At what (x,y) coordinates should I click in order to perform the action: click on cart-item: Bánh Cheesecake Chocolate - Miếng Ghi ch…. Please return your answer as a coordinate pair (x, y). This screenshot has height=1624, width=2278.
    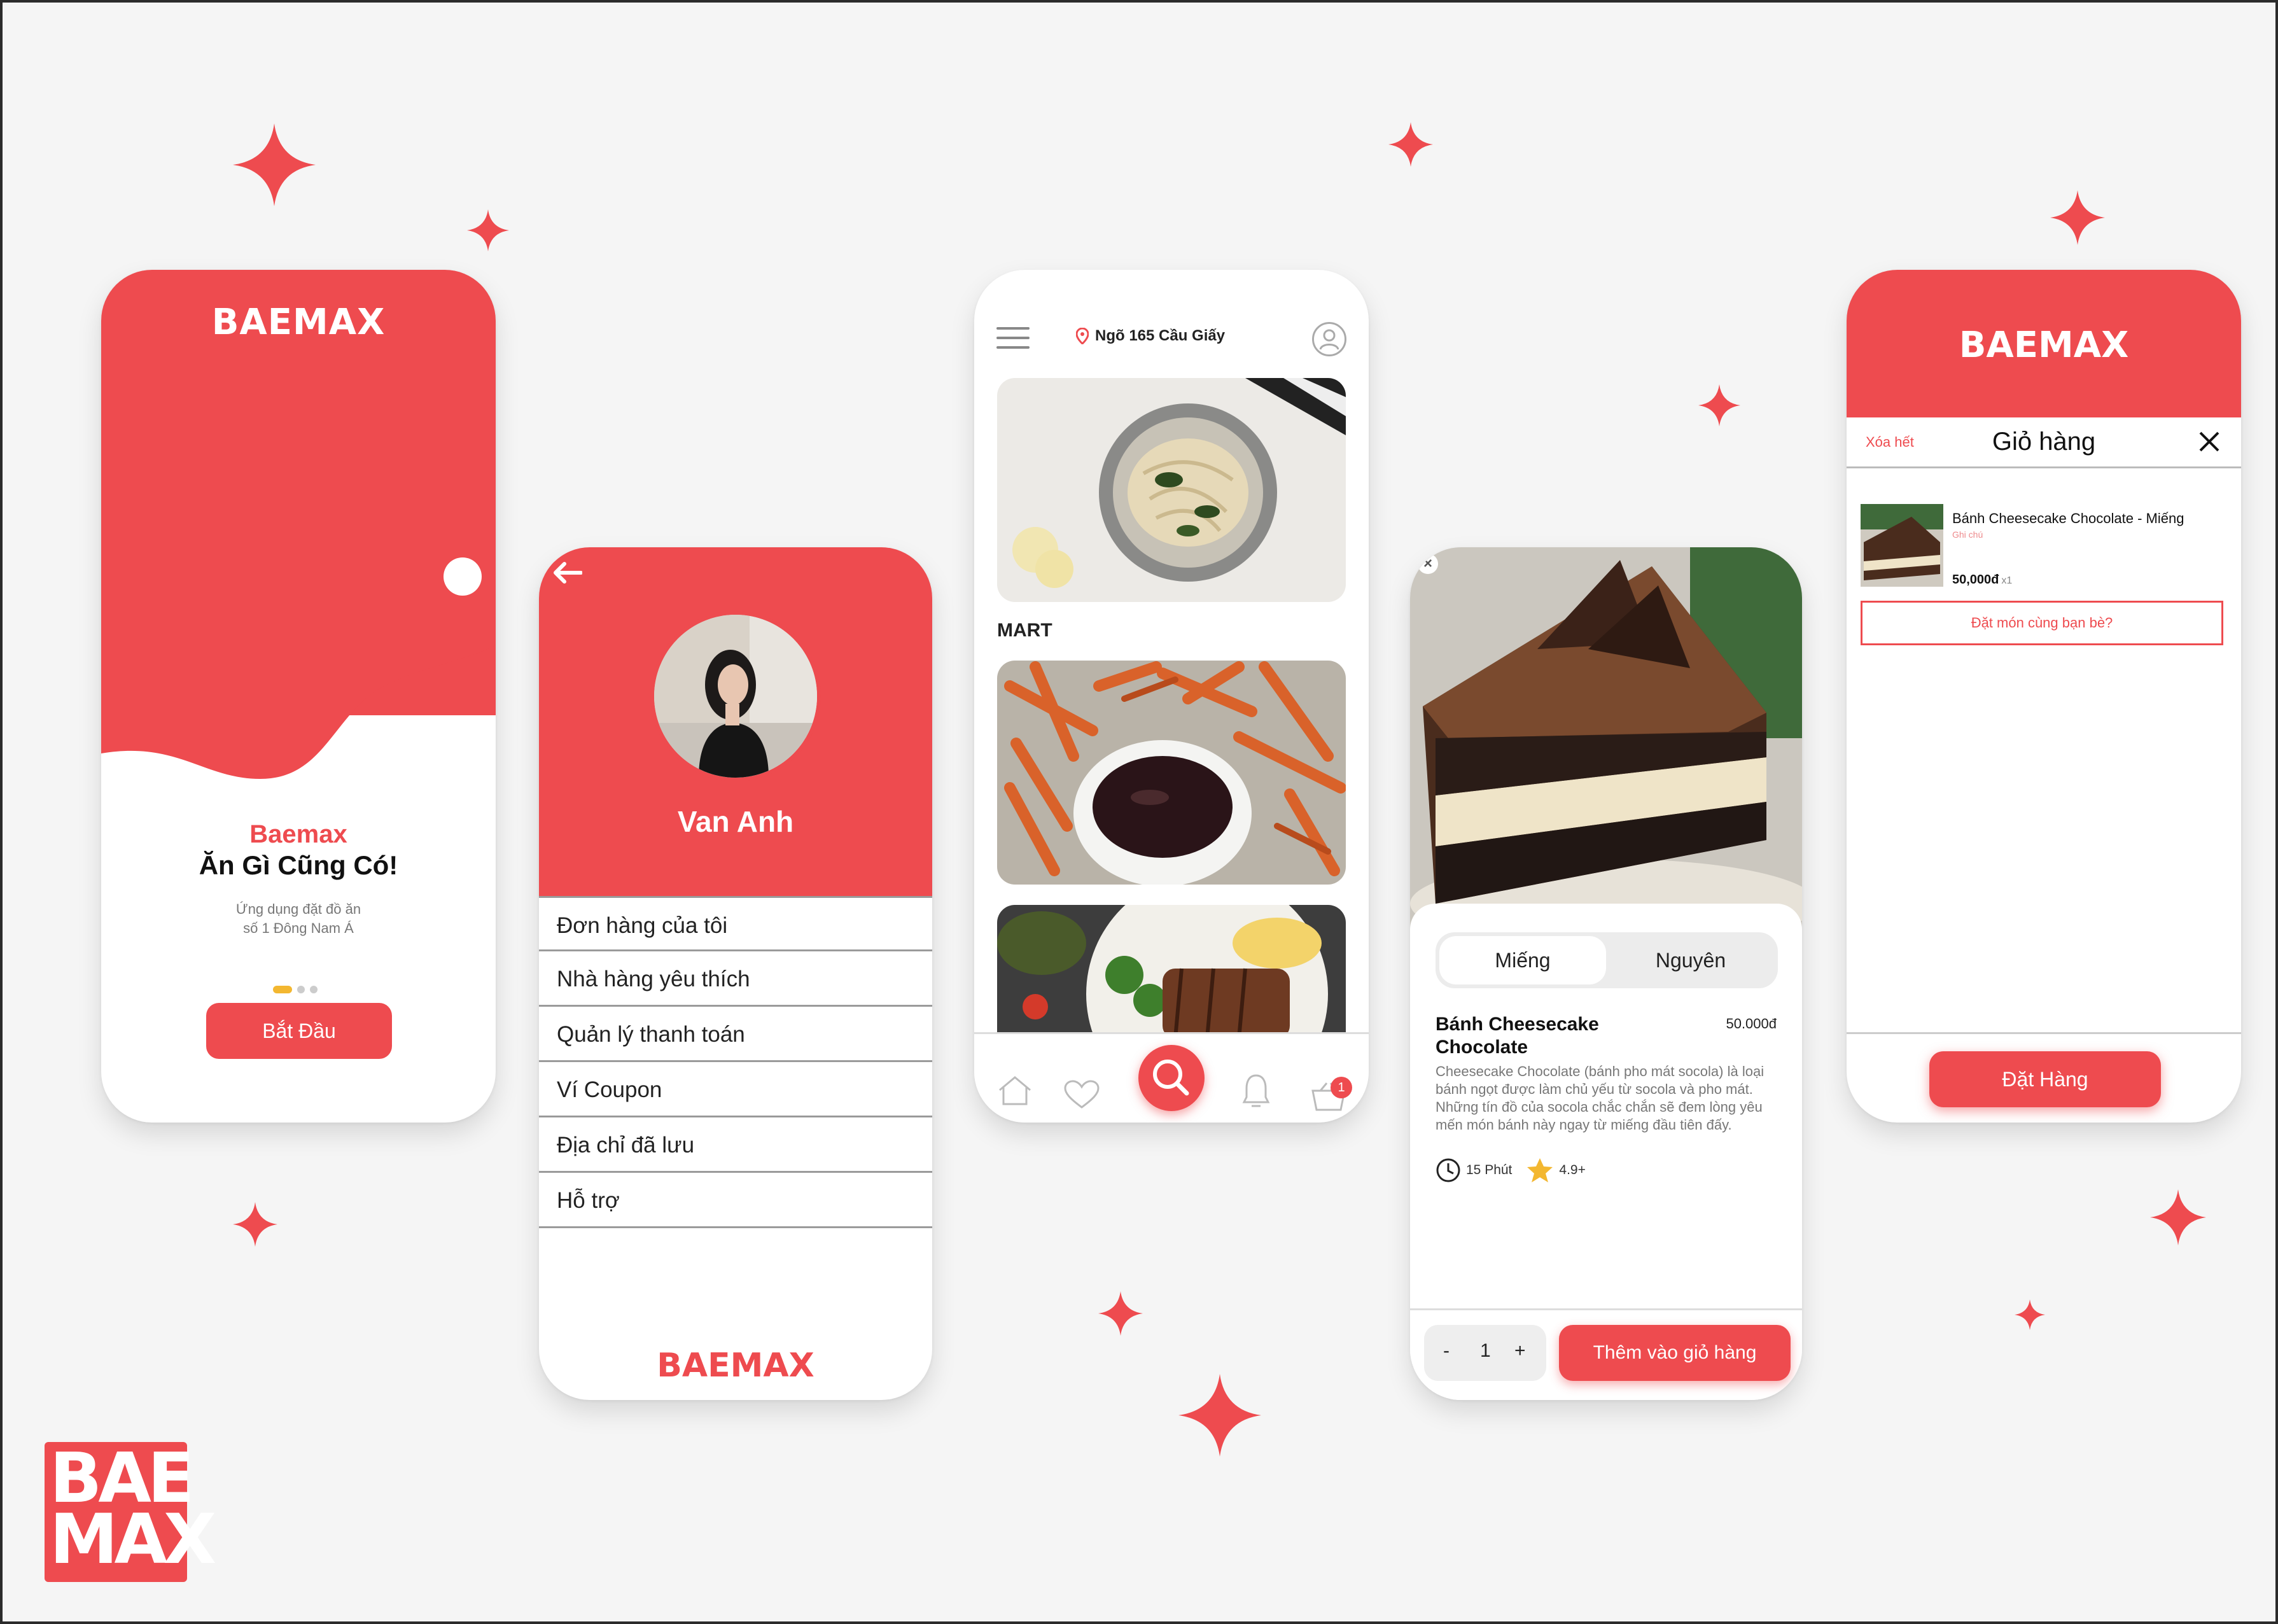
    Looking at the image, I should click on (2045, 548).